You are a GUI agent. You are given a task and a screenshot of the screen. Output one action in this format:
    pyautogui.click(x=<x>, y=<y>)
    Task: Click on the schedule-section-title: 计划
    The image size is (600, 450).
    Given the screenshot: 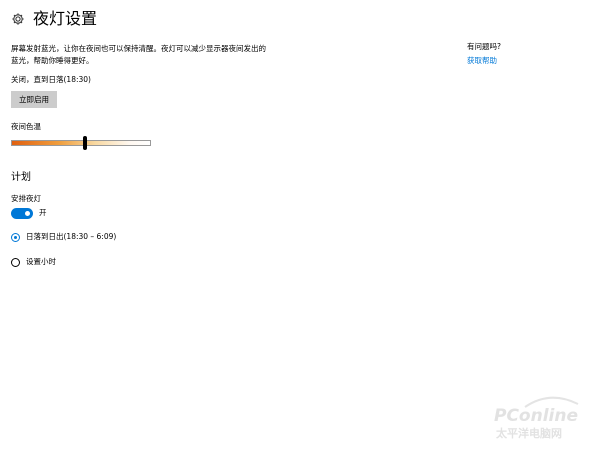 What is the action you would take?
    pyautogui.click(x=21, y=177)
    